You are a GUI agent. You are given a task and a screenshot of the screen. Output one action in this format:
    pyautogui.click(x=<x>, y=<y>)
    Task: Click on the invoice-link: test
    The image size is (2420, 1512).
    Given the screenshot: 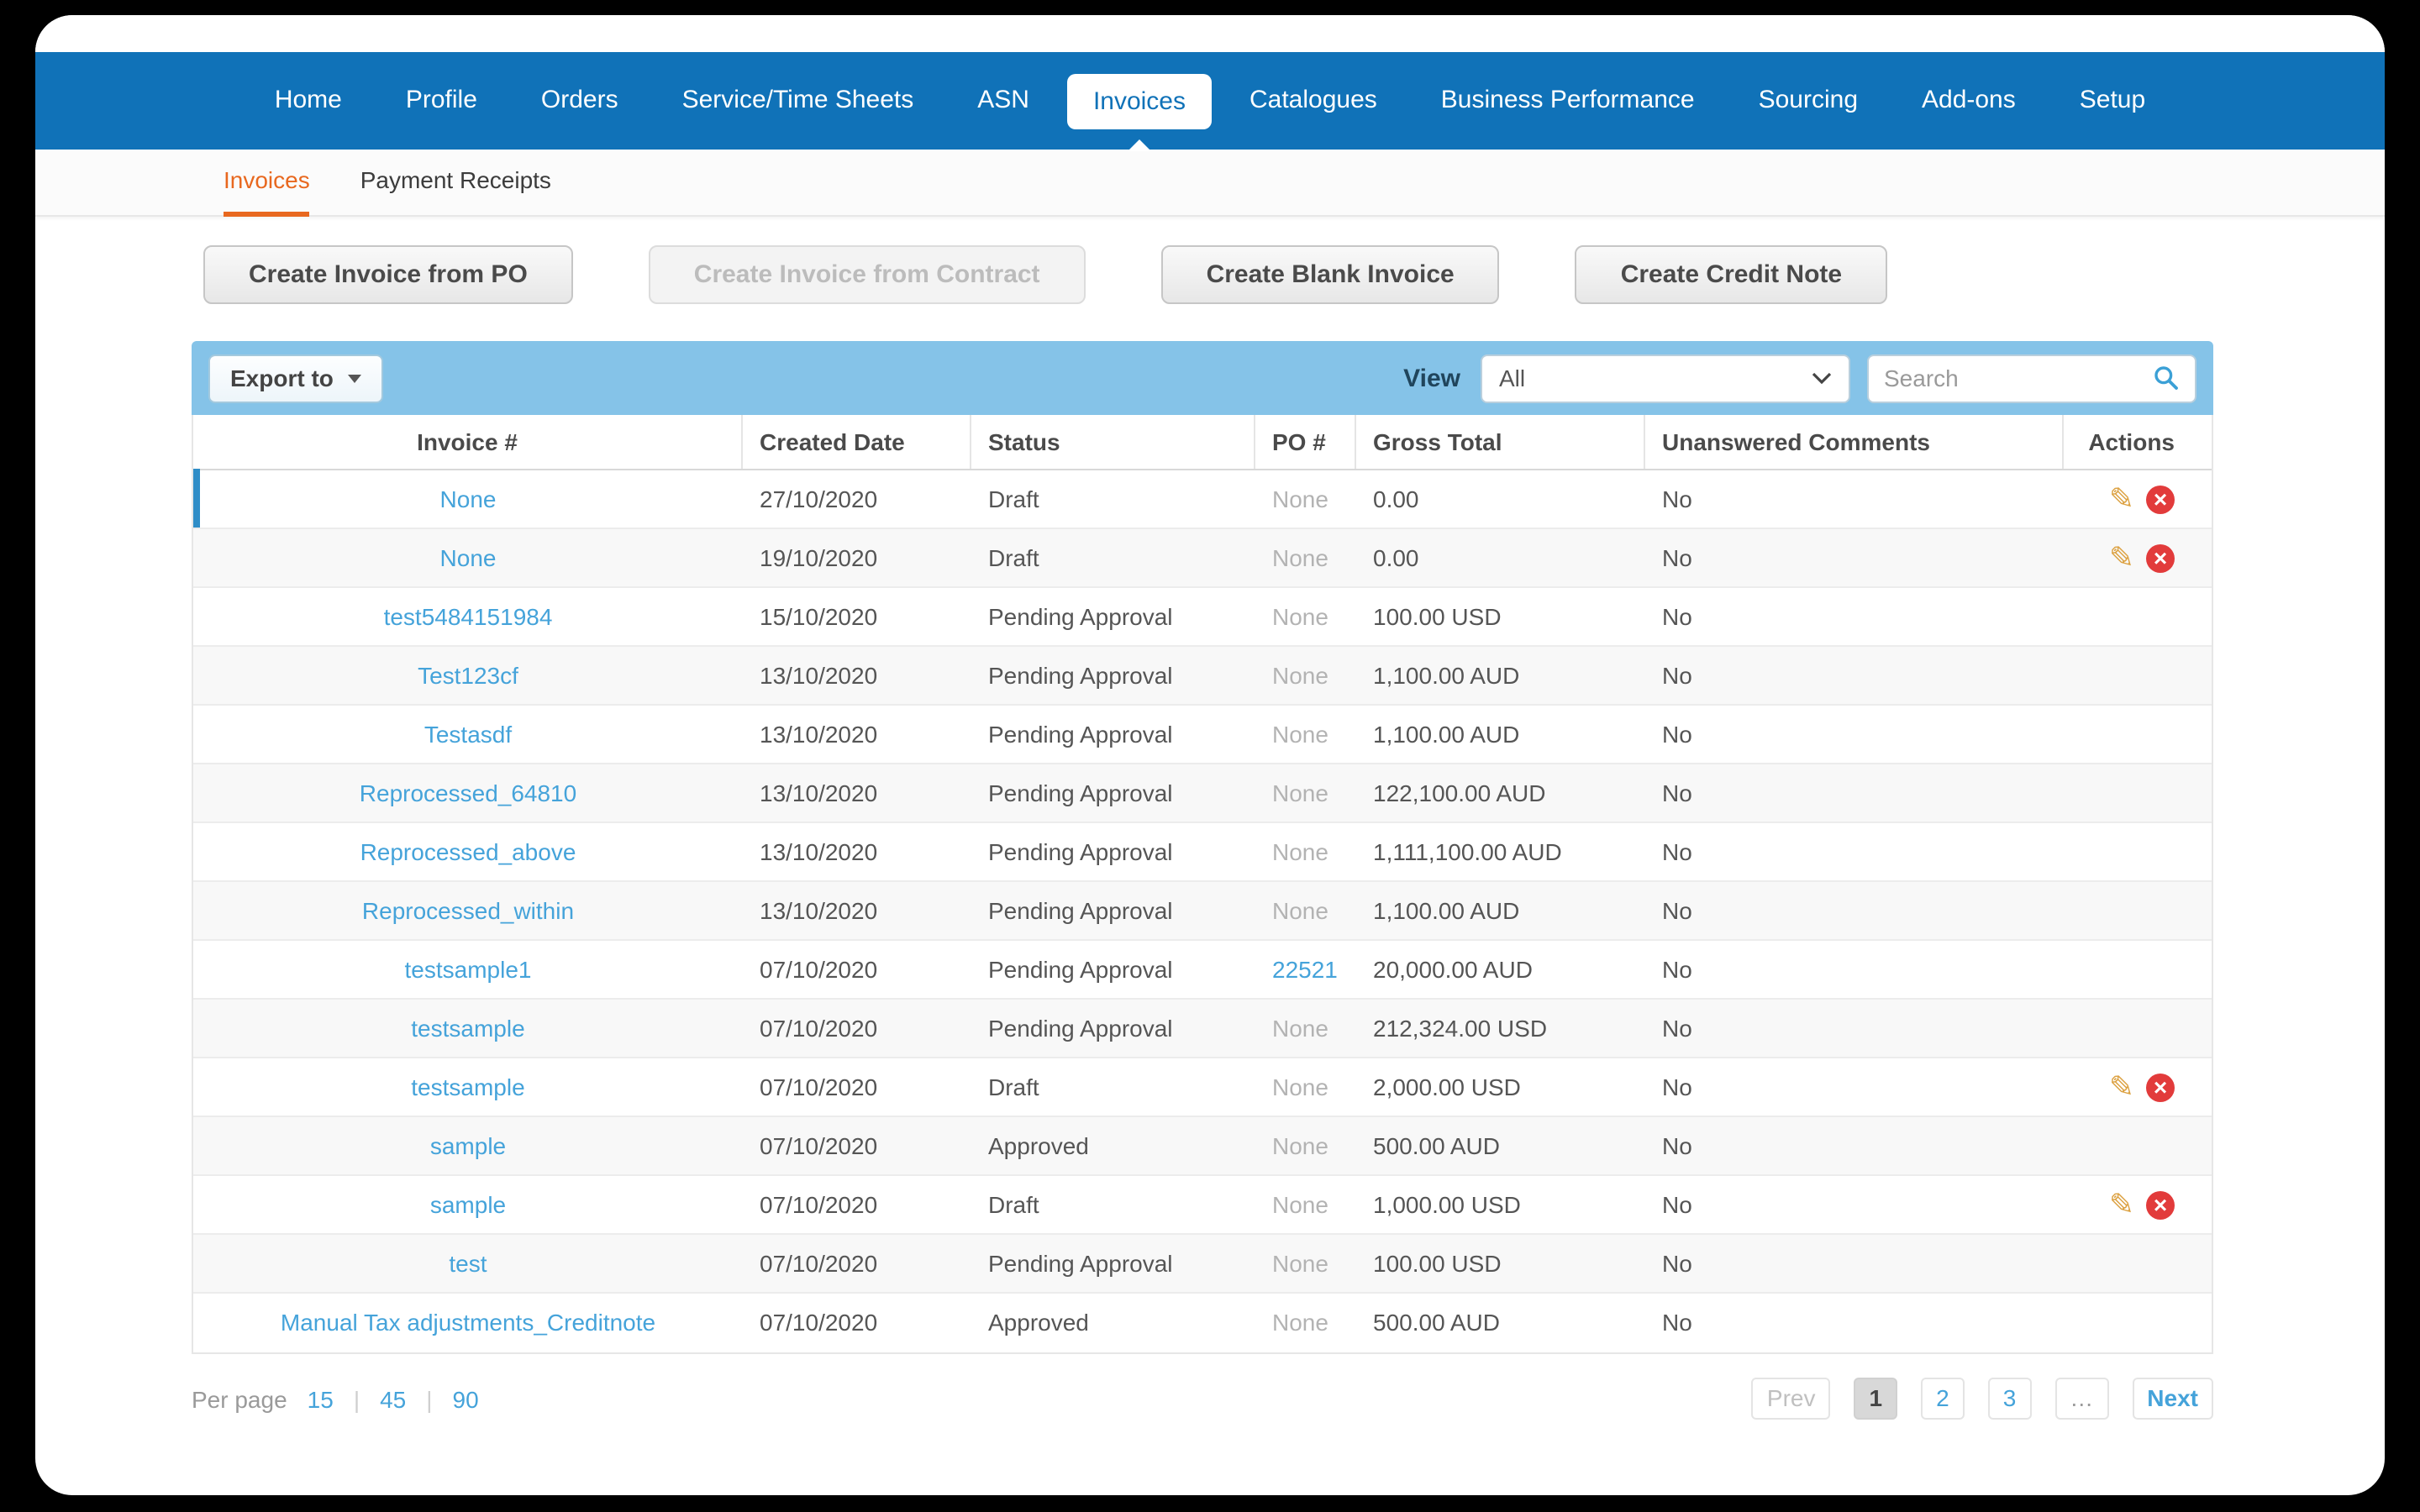 What is the action you would take?
    pyautogui.click(x=468, y=1263)
    